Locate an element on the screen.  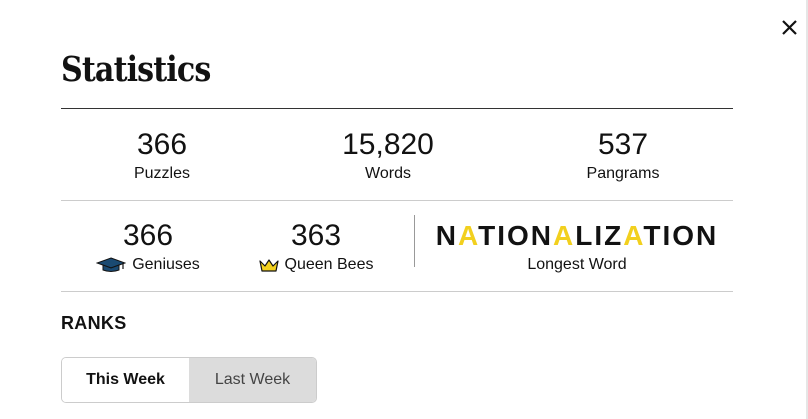
page-title: Statistics is located at coordinates (136, 69).